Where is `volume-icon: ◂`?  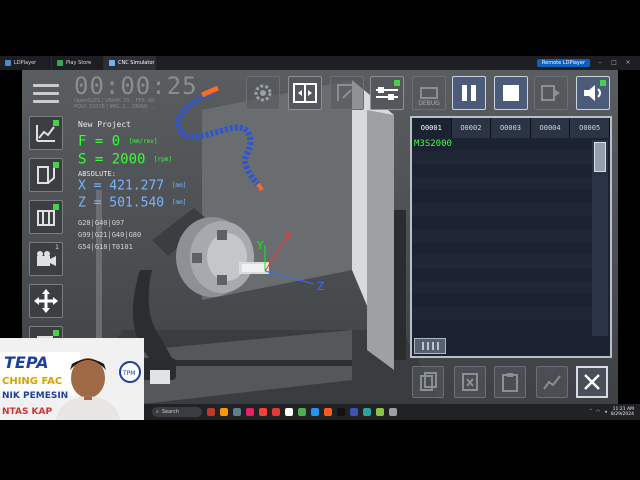
volume-icon: ◂ is located at coordinates (605, 412).